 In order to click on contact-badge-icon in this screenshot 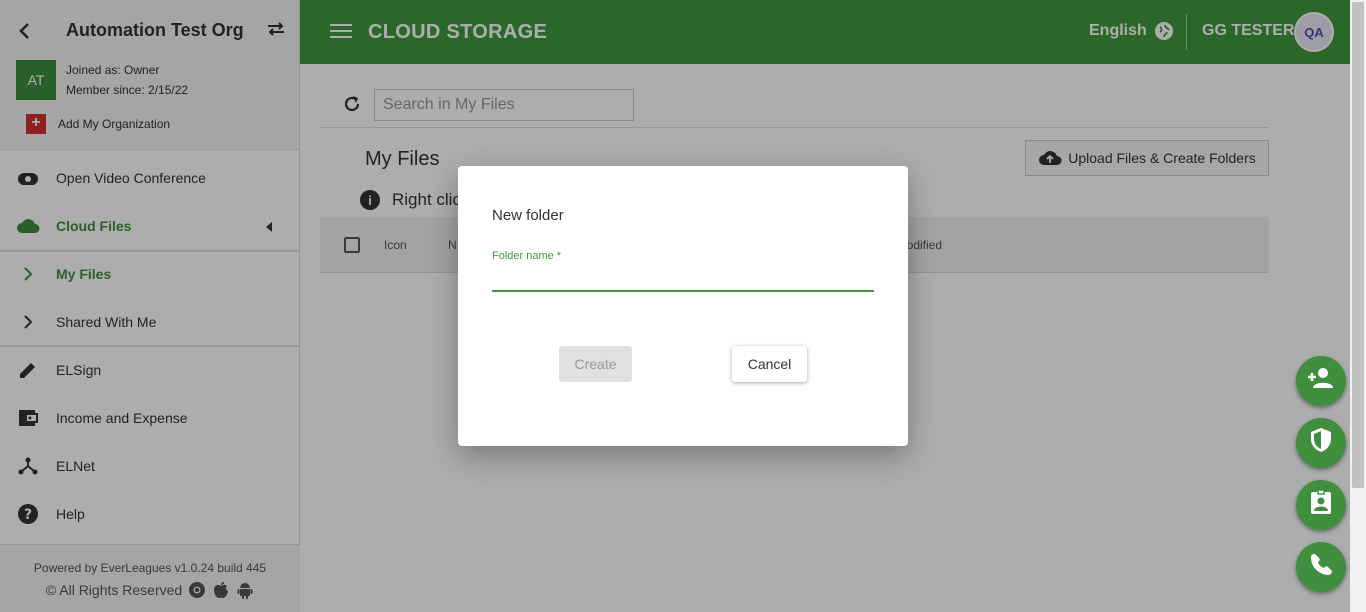, I will do `click(1321, 505)`.